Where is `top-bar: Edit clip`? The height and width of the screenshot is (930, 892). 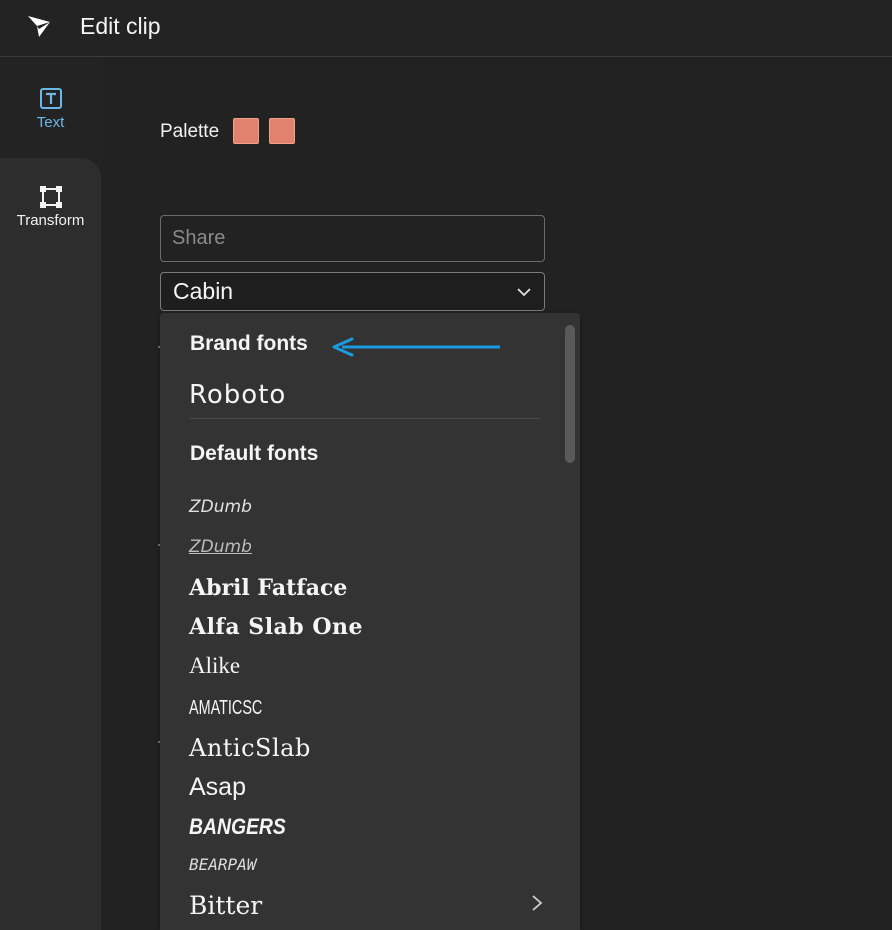 top-bar: Edit clip is located at coordinates (446, 28).